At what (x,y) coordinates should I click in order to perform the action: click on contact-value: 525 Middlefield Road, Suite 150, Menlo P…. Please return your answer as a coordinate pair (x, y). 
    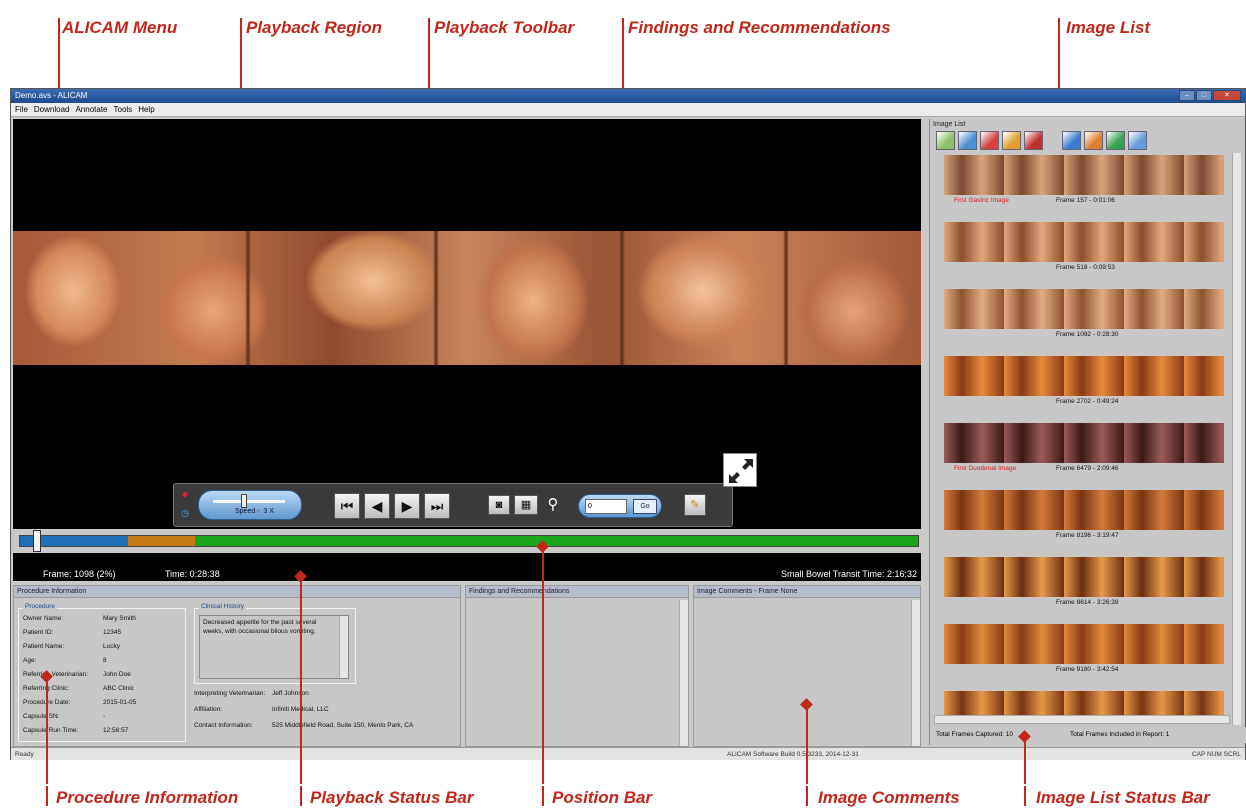
    Looking at the image, I should click on (343, 725).